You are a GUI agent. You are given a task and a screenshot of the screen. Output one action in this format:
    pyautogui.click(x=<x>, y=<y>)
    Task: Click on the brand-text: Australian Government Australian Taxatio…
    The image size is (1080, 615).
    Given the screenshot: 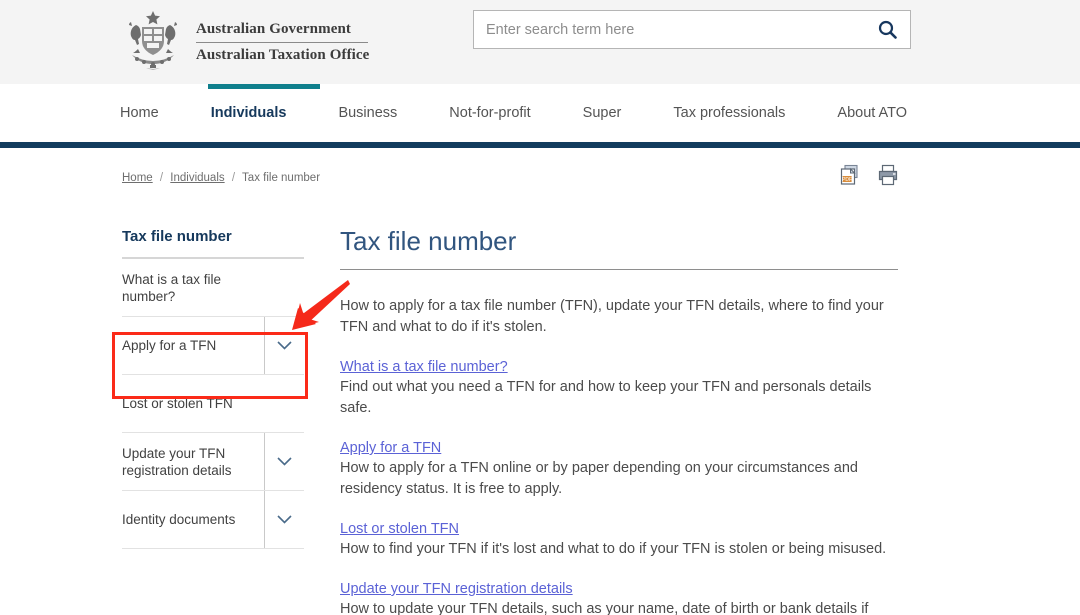 What is the action you would take?
    pyautogui.click(x=282, y=41)
    